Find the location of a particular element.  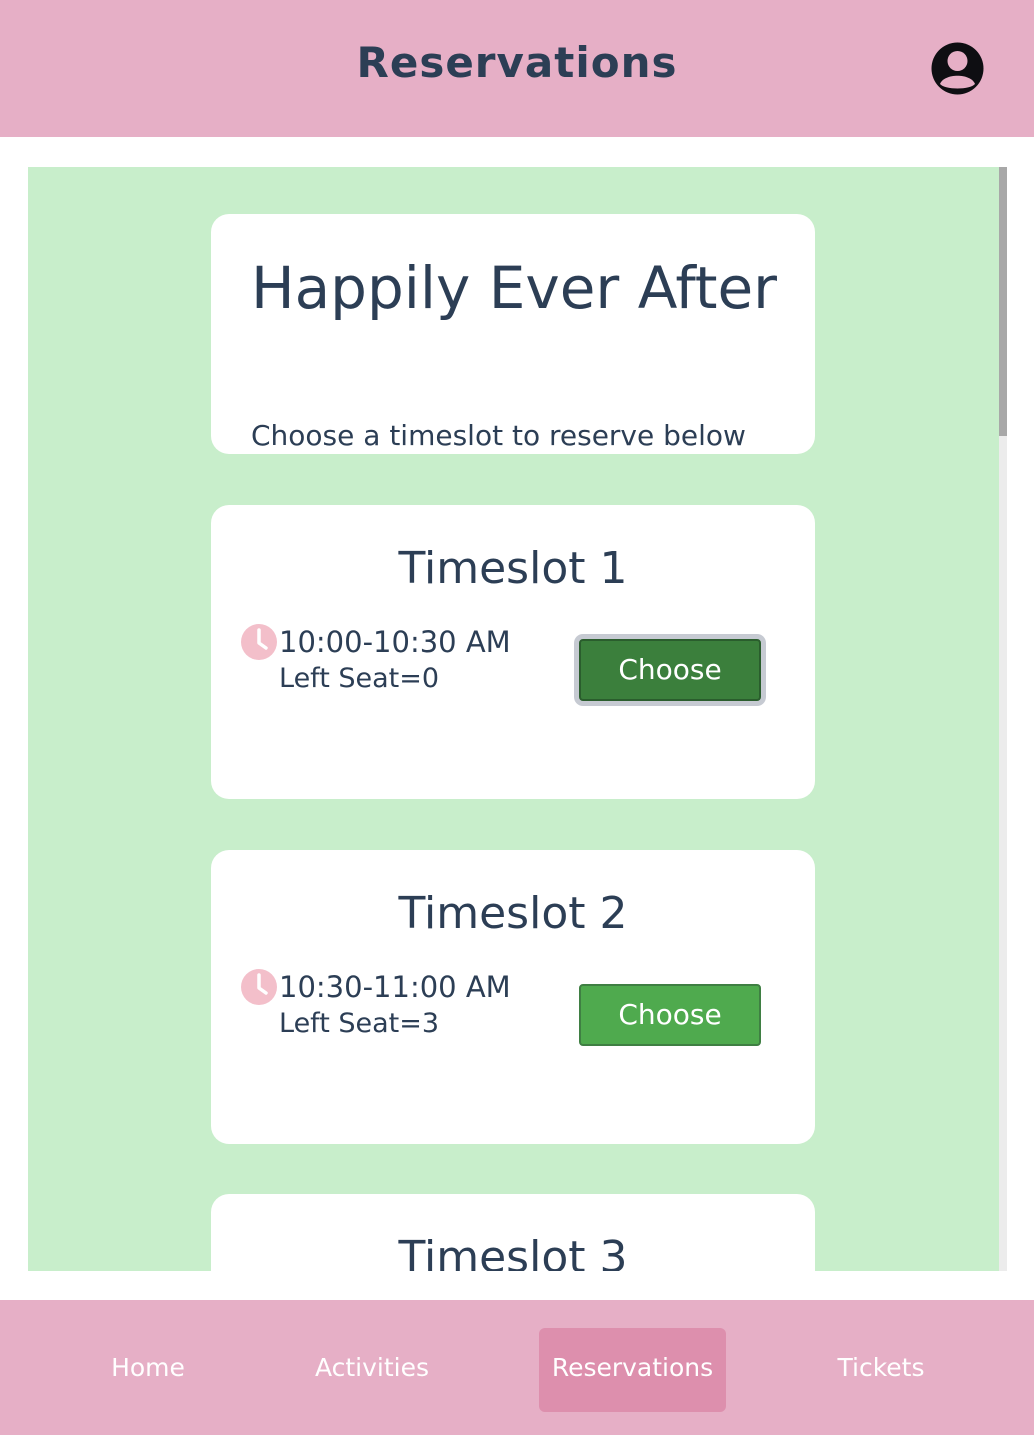

timeslot-card: Timeslot 3 is located at coordinates (513, 1232).